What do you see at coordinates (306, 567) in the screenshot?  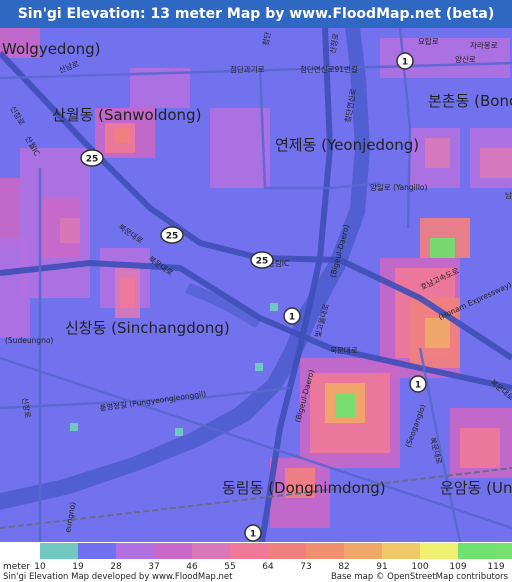 I see `legend-tick: 73` at bounding box center [306, 567].